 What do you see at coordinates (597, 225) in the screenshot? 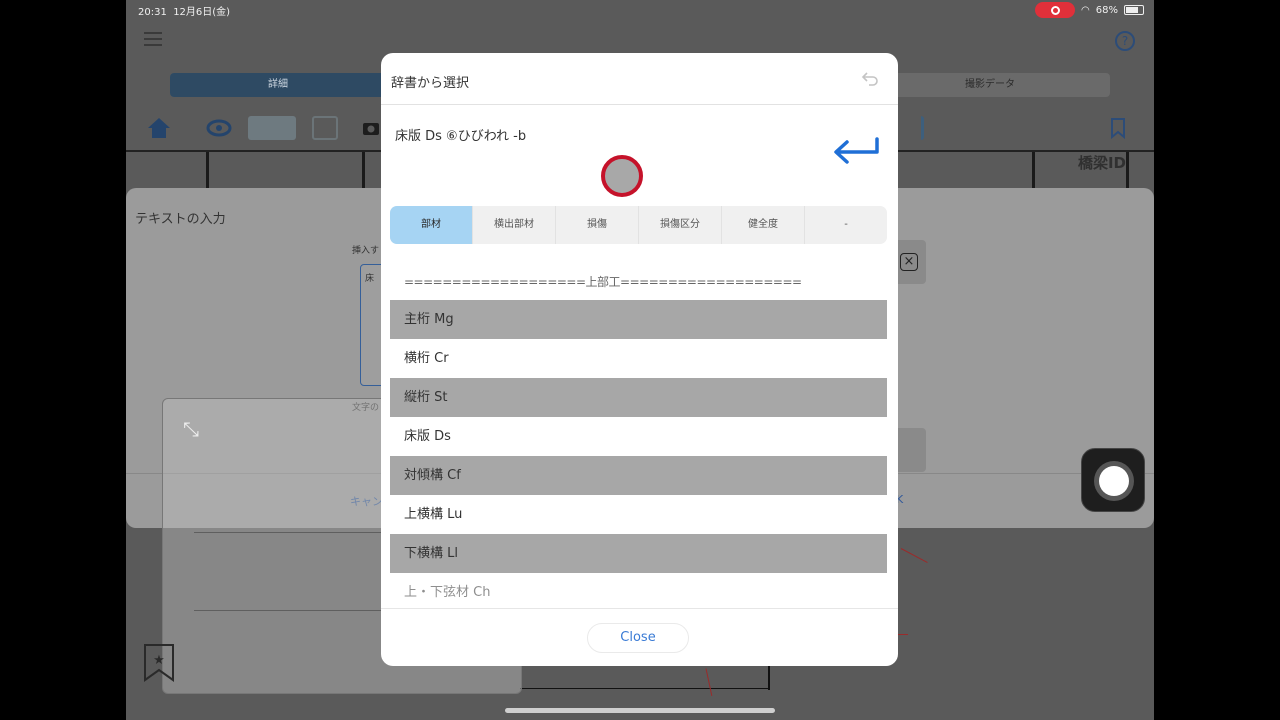
I see `tab-damage: 損傷` at bounding box center [597, 225].